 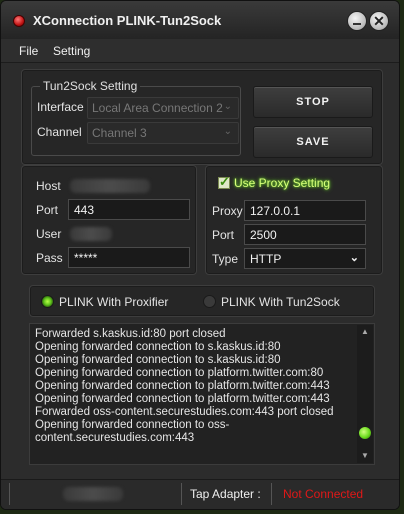 What do you see at coordinates (110, 186) in the screenshot?
I see `host-value-redacted` at bounding box center [110, 186].